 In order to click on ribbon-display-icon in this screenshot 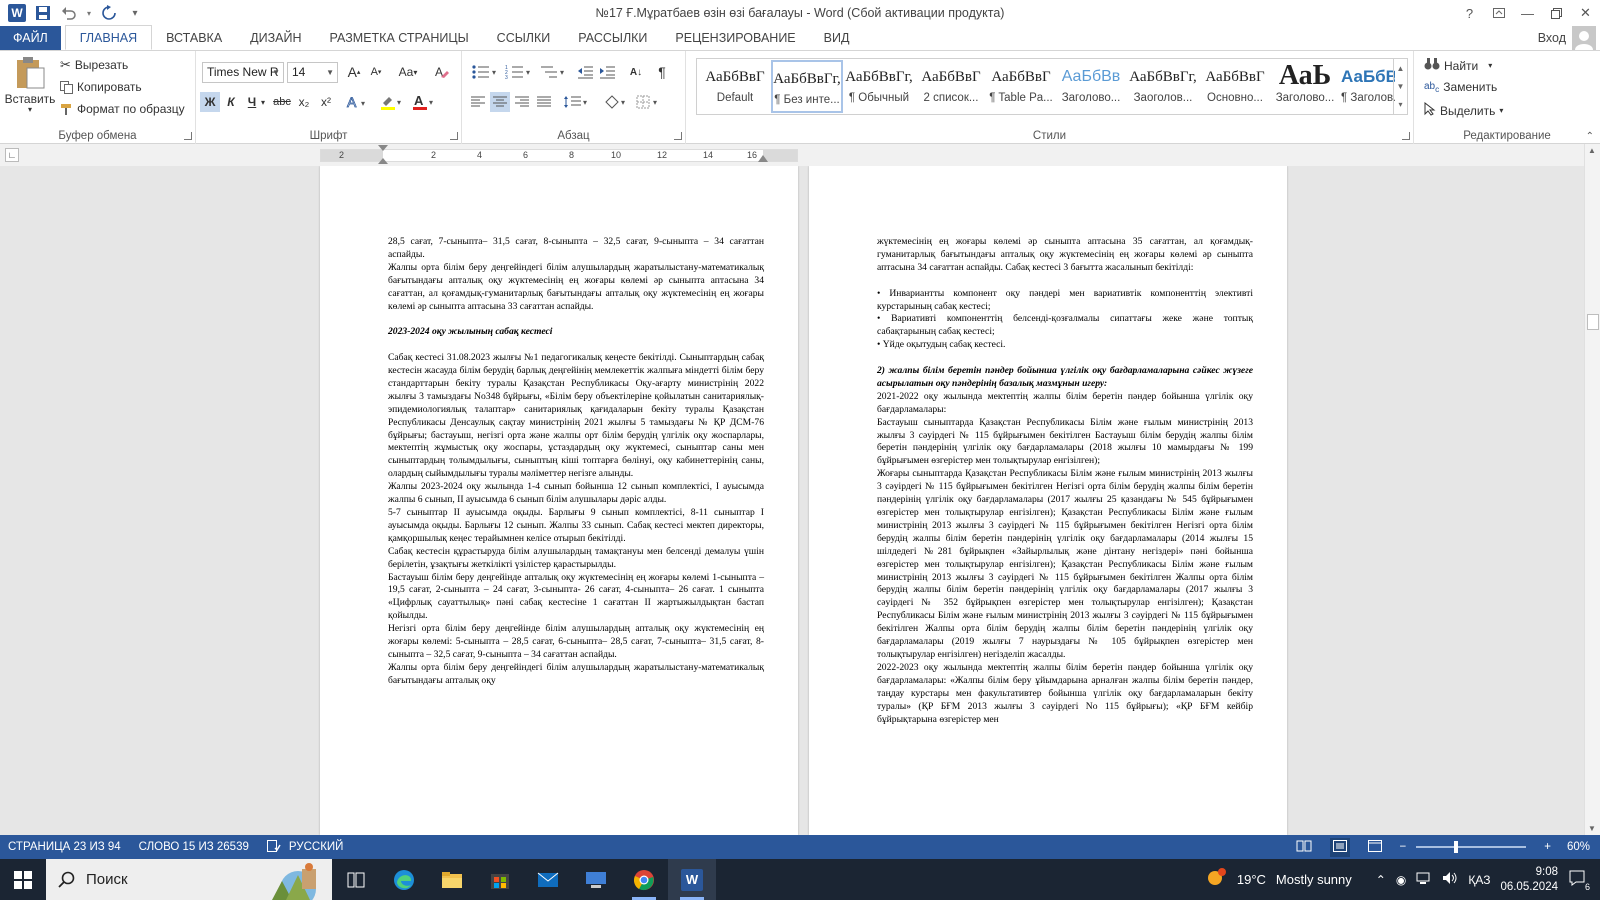, I will do `click(1498, 13)`.